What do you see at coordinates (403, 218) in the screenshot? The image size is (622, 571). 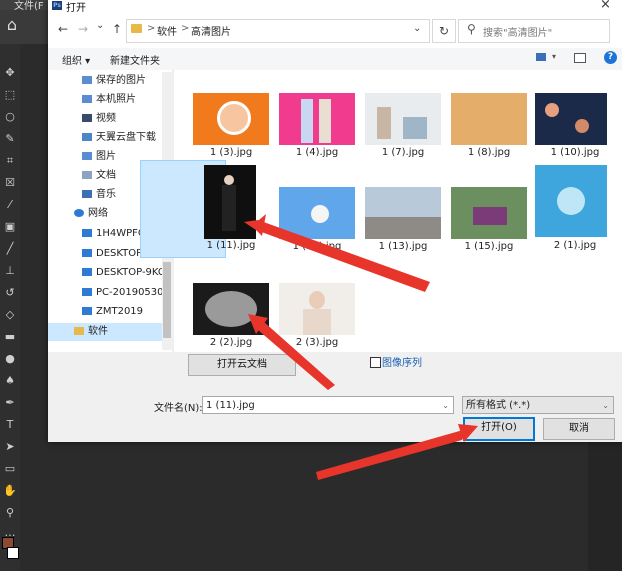 I see `file-item: 1 (13).jpg` at bounding box center [403, 218].